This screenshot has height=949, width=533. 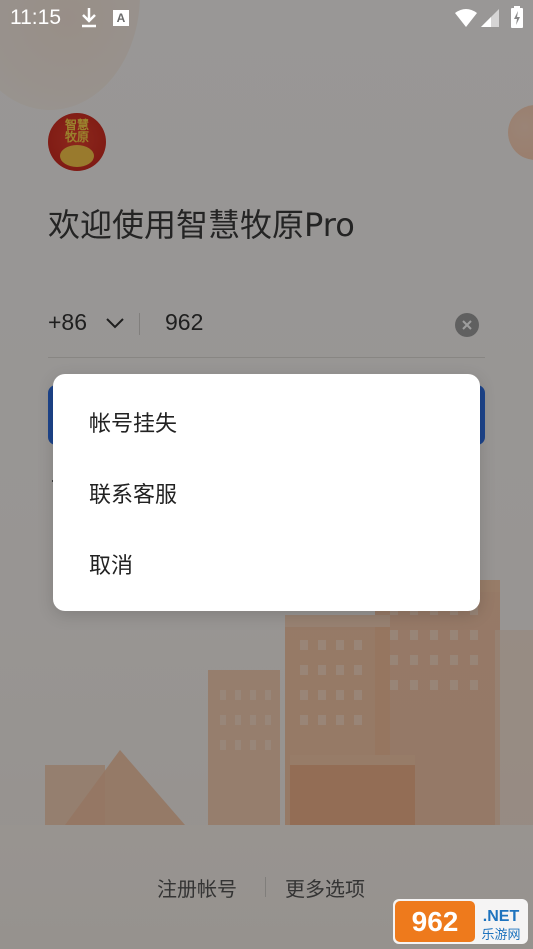 I want to click on status-bar: 11:15 A, so click(x=266, y=18).